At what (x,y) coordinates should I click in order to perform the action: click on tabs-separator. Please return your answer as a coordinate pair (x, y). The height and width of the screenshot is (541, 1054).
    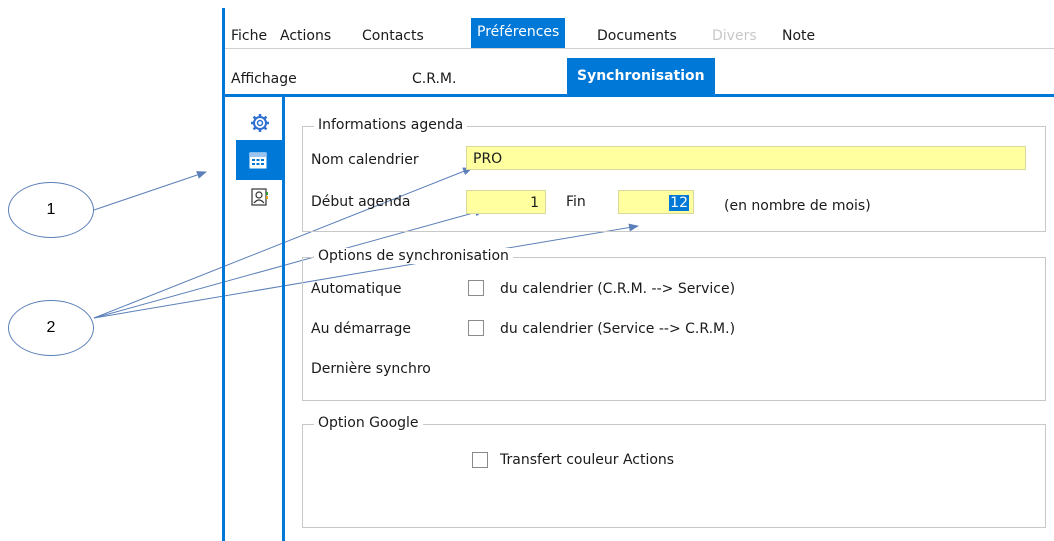
    Looking at the image, I should click on (639, 48).